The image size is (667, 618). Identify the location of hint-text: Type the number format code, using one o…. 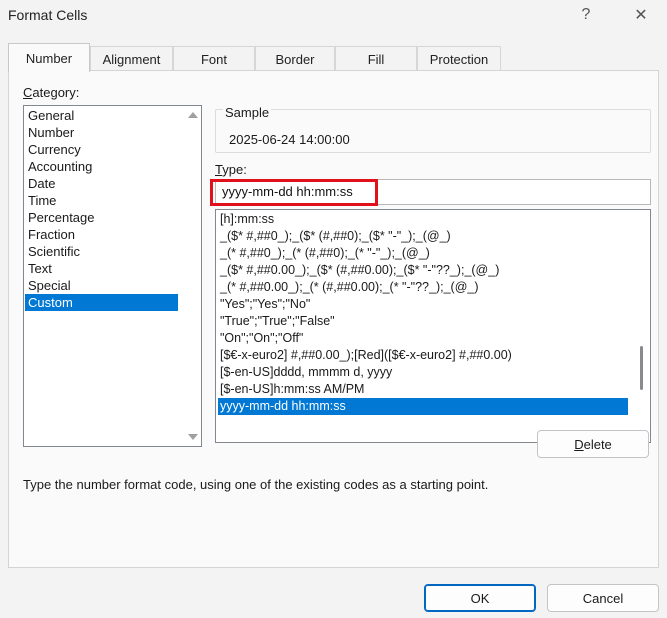
(256, 484).